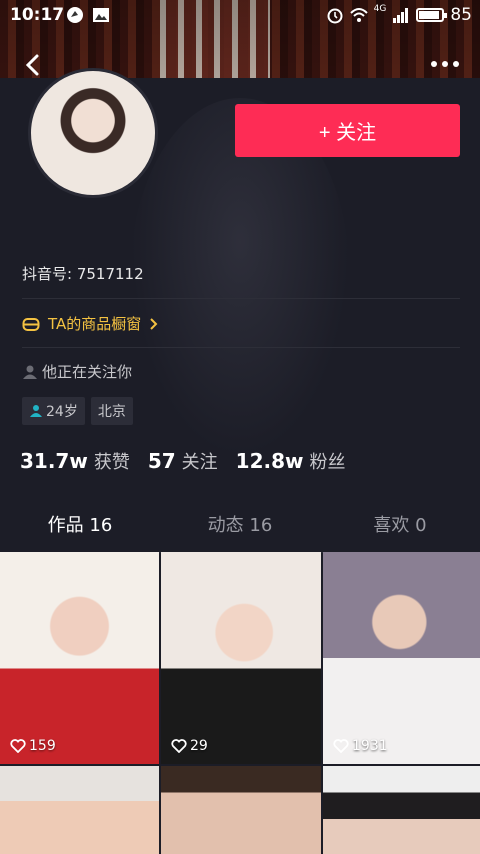  Describe the element at coordinates (291, 461) in the screenshot. I see `stat-followers: 12.8w 粉丝` at that location.